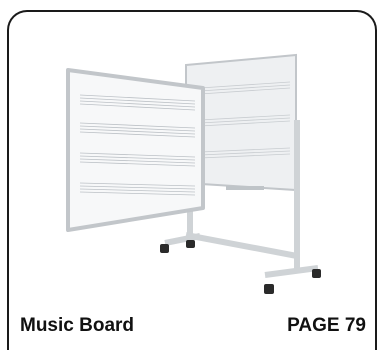  I want to click on page-number: PAGE 79, so click(326, 325).